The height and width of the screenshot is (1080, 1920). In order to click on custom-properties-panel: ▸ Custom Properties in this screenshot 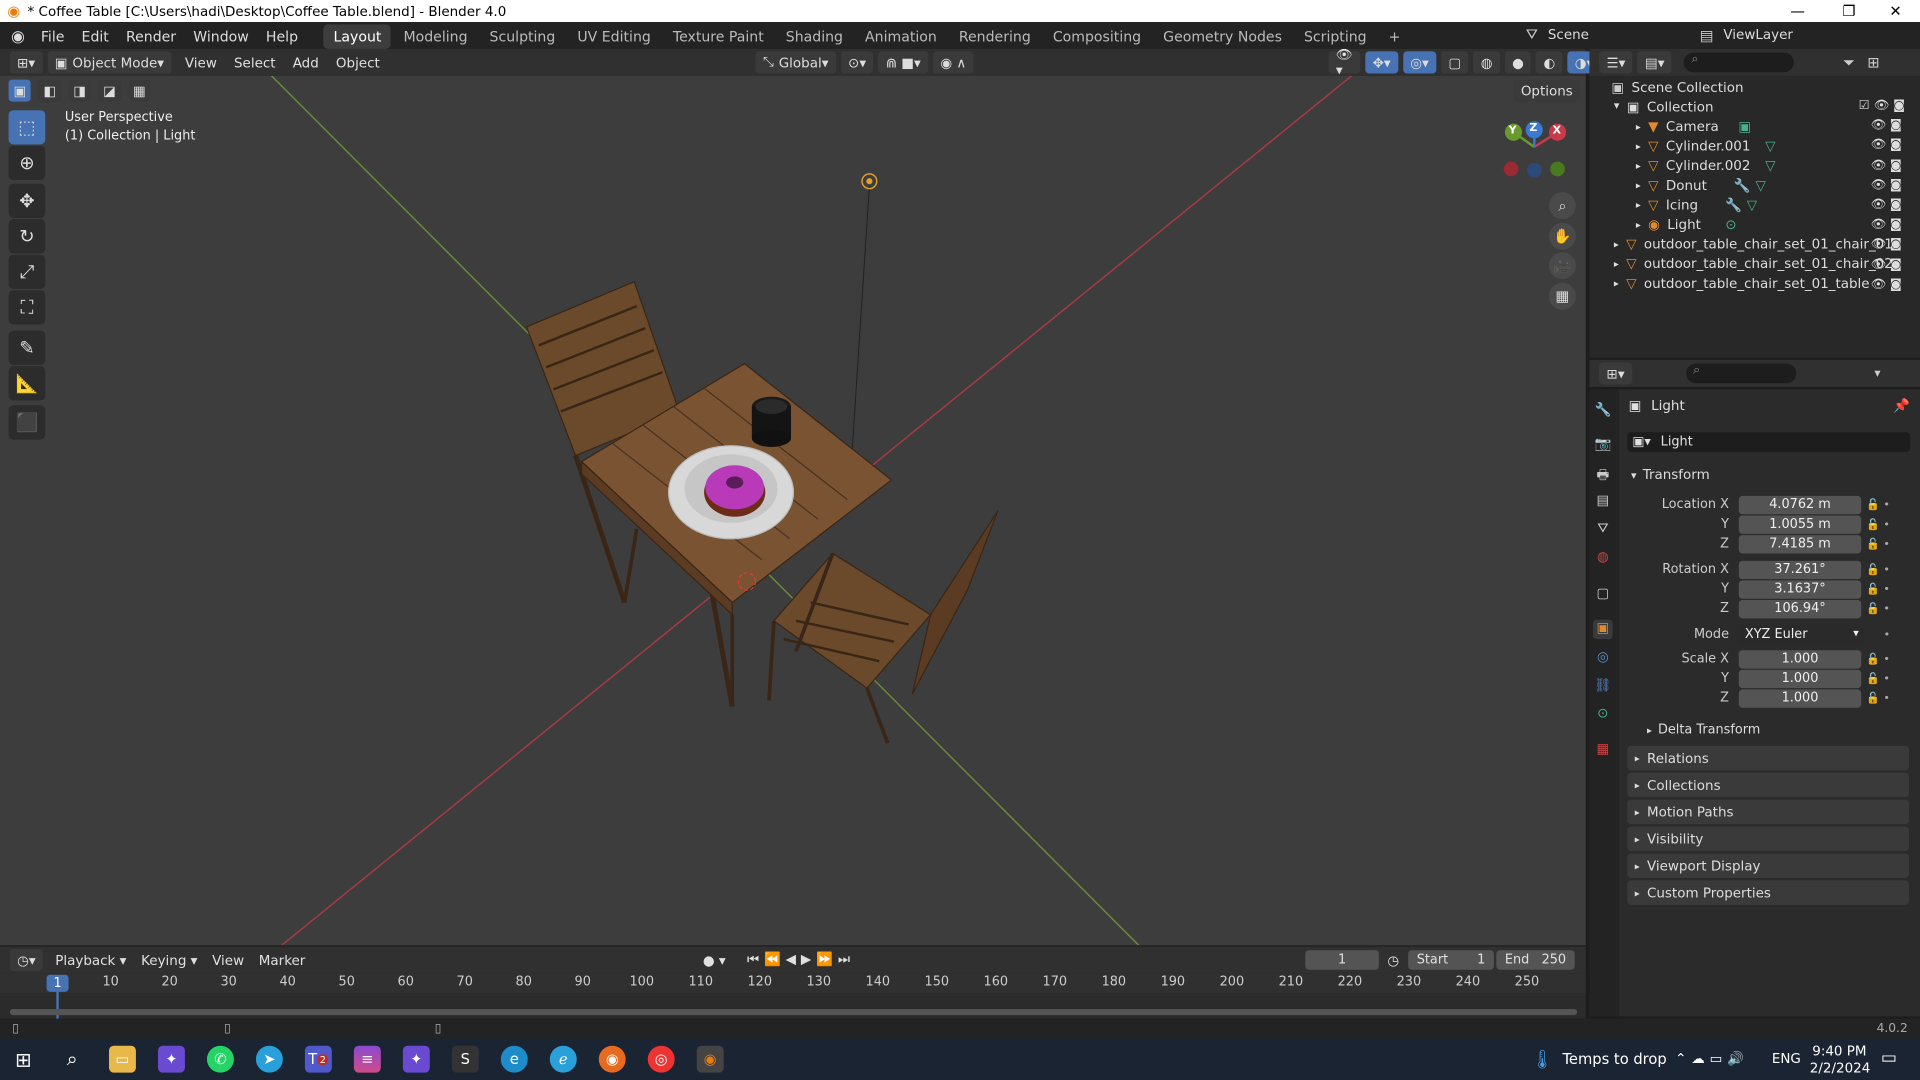, I will do `click(1768, 892)`.